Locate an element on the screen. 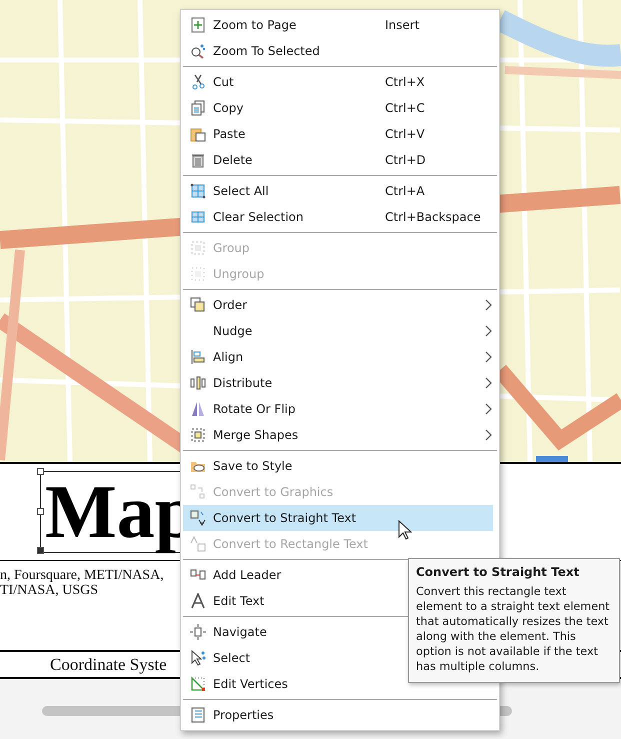  group-icon is located at coordinates (198, 248).